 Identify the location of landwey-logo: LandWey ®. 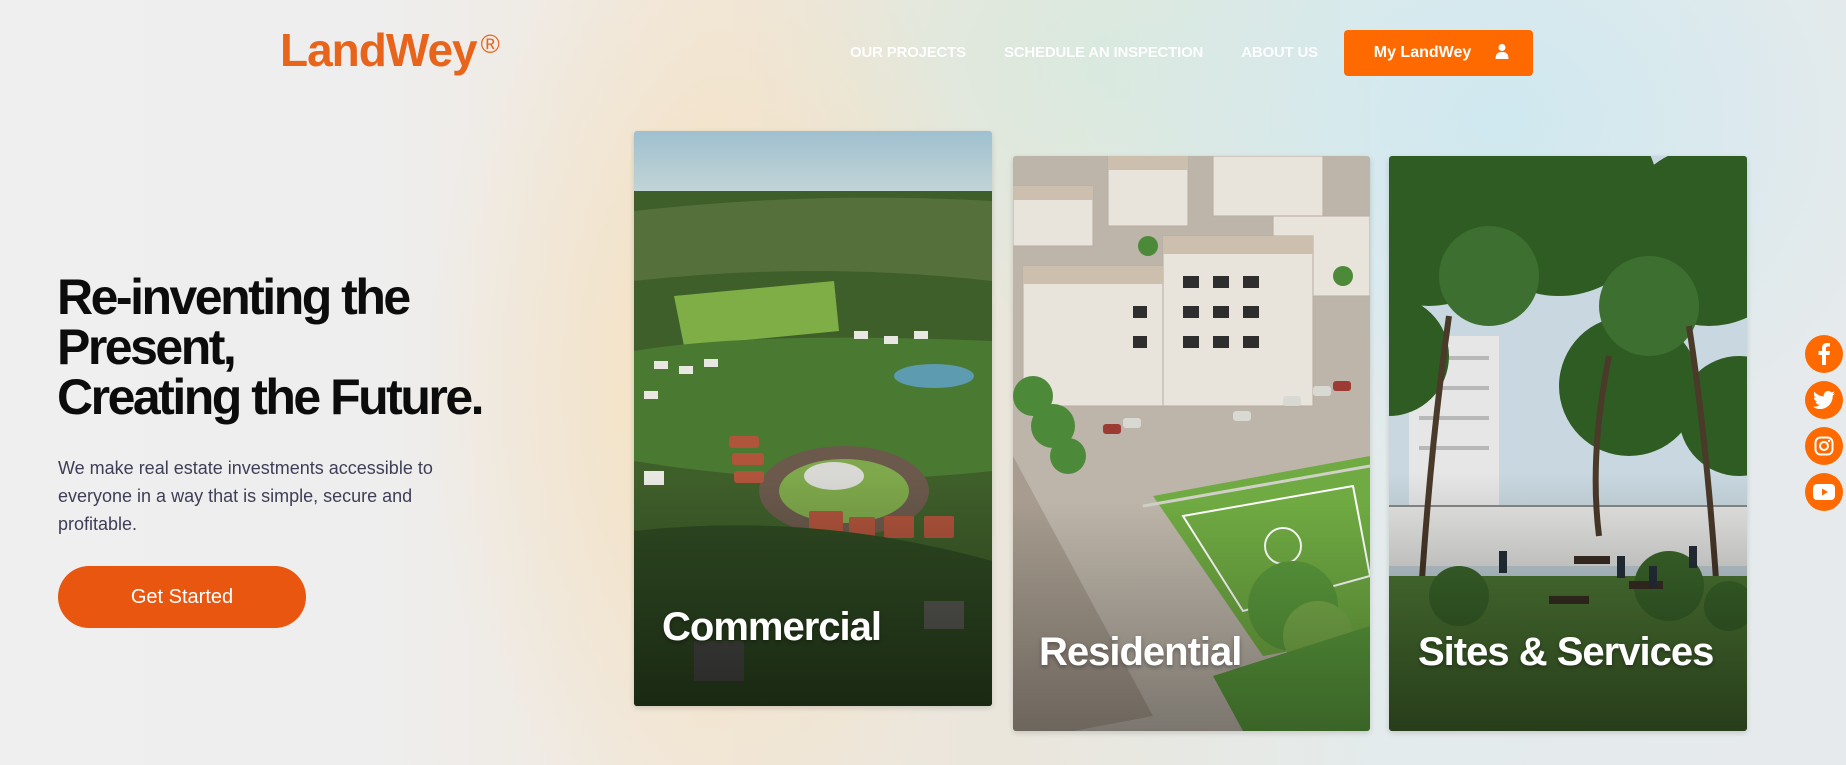
(390, 50).